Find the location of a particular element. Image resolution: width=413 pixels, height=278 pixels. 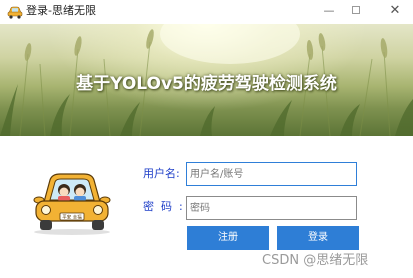

maximize-button is located at coordinates (356, 11).